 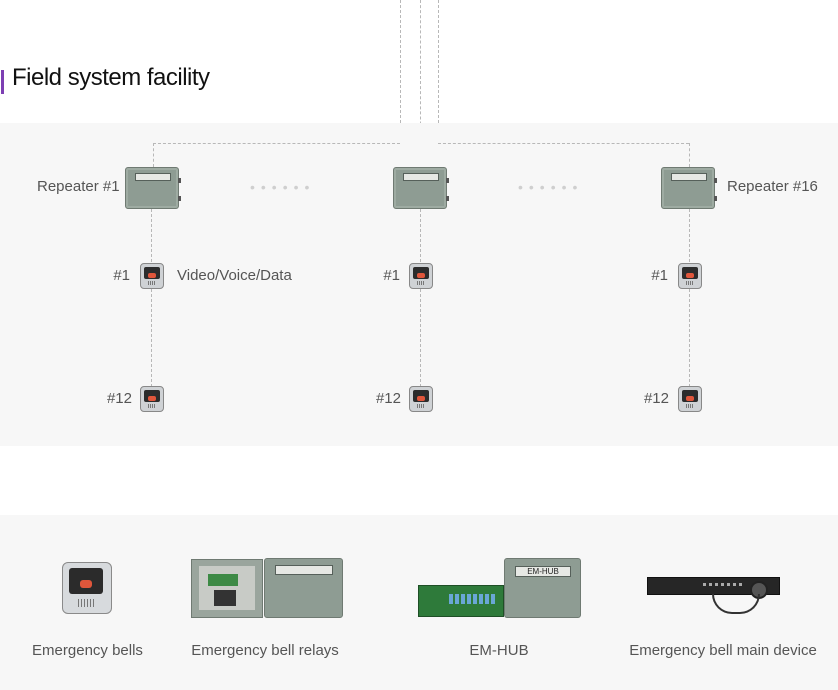 I want to click on branch-line-left, so click(x=276, y=143).